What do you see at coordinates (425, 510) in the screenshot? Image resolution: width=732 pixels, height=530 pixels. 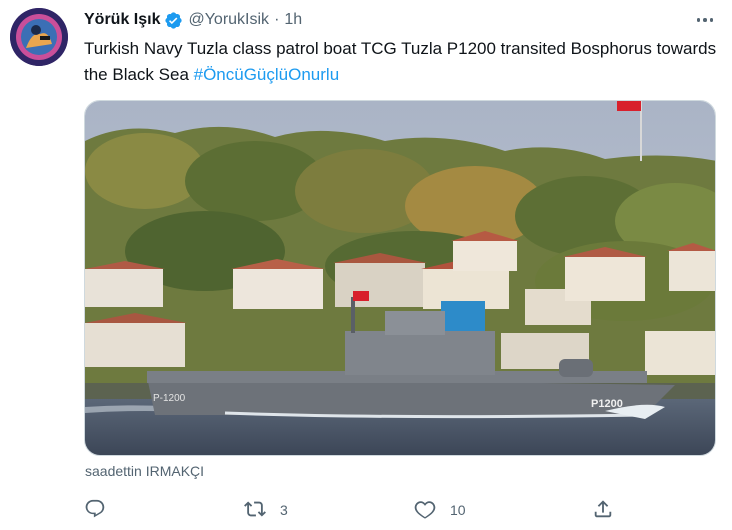 I see `heart-icon` at bounding box center [425, 510].